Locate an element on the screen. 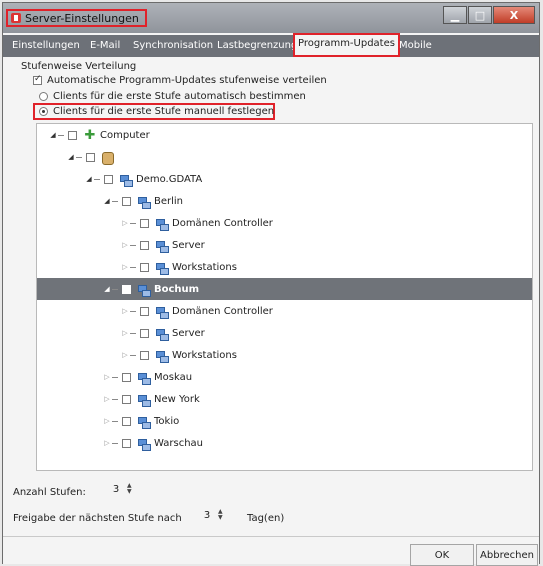  tab-email: E-Mail is located at coordinates (105, 46).